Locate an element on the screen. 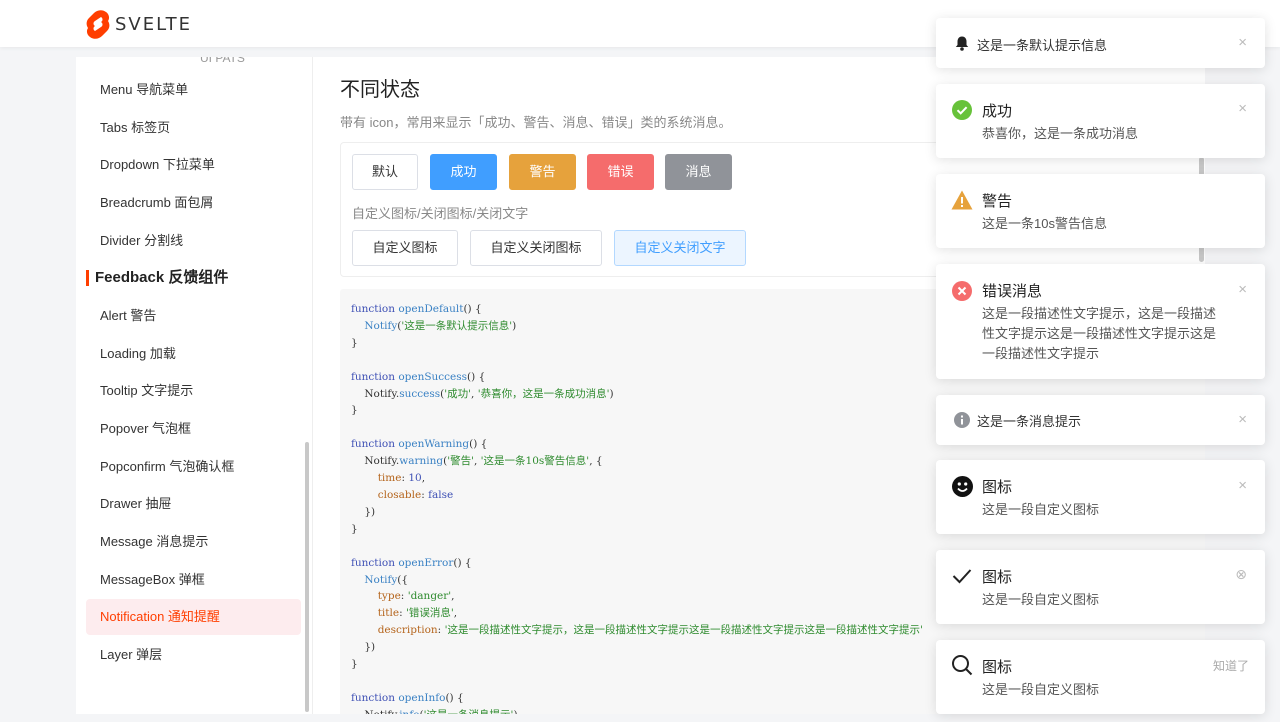  warning-button: 警告 is located at coordinates (542, 172).